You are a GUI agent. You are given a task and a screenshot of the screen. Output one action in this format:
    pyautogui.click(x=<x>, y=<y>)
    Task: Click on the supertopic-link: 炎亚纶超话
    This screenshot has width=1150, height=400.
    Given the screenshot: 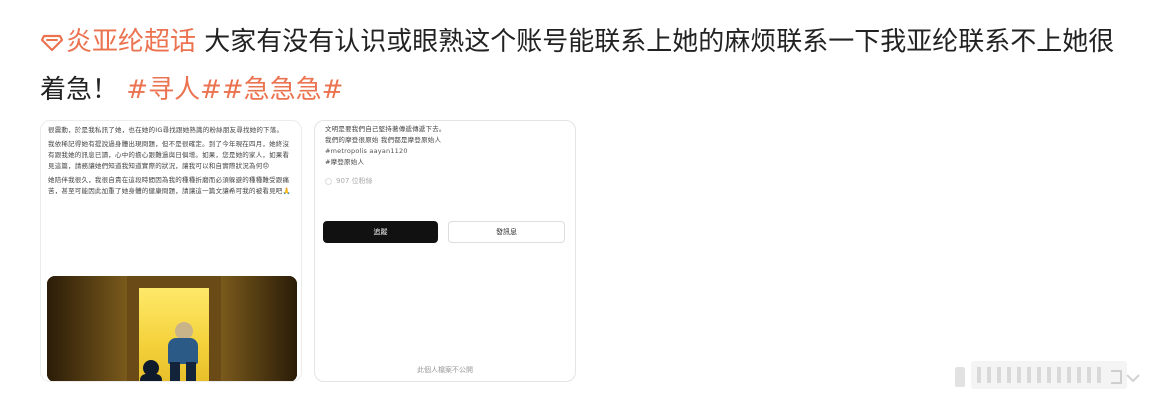 What is the action you would take?
    pyautogui.click(x=122, y=42)
    